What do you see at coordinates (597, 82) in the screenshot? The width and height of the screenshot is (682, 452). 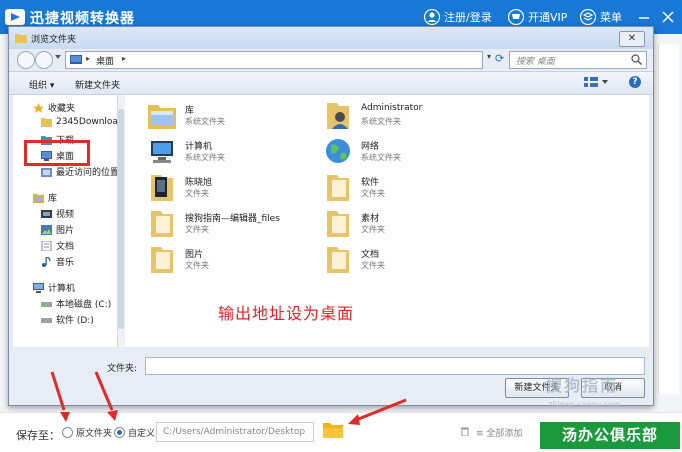 I see `view-options-icon` at bounding box center [597, 82].